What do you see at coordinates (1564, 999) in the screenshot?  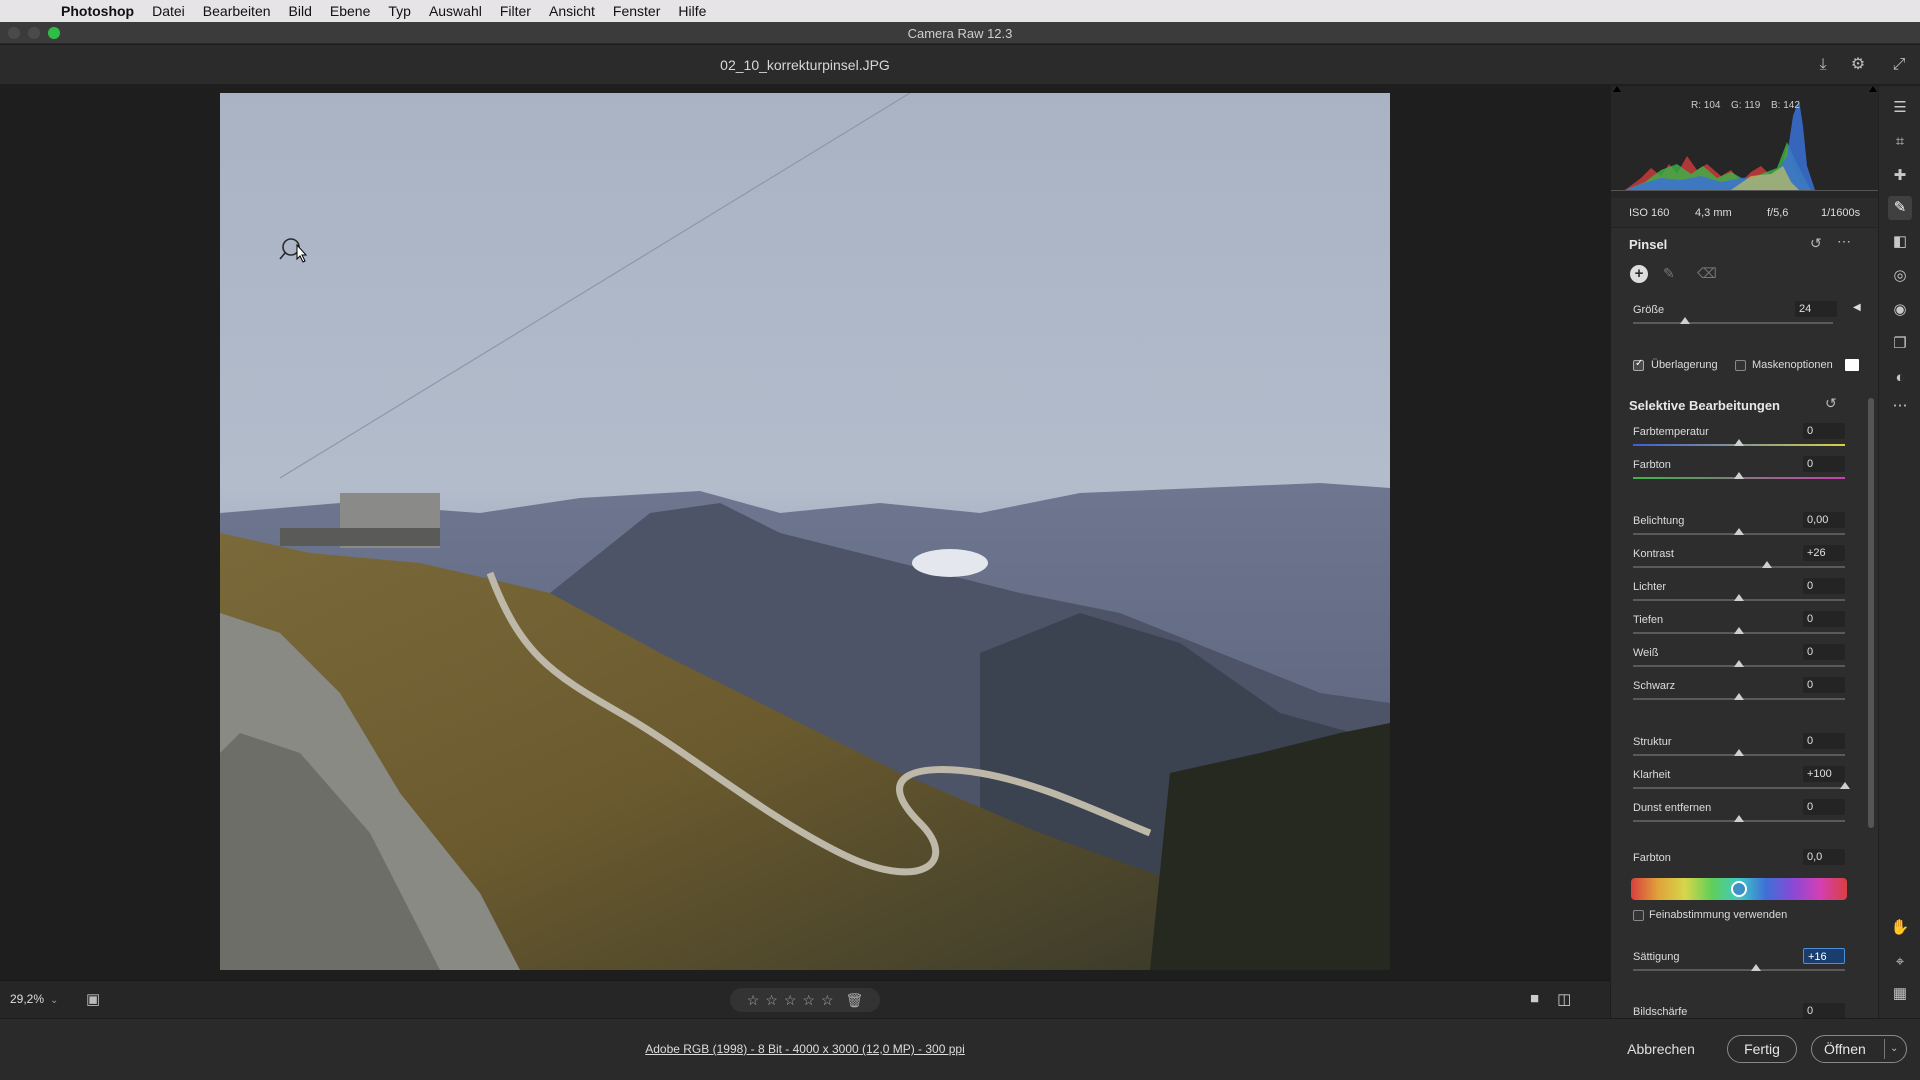 I see `before-after-view-icon: ◫` at bounding box center [1564, 999].